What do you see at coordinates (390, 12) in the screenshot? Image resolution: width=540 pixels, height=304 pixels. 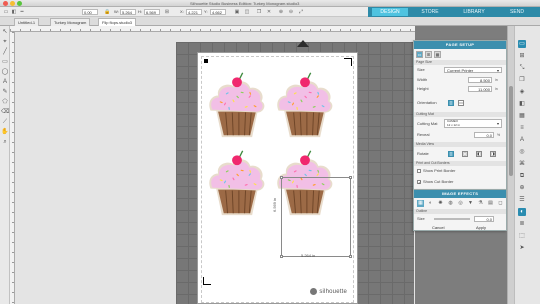 I see `tab-design: DESIGN` at bounding box center [390, 12].